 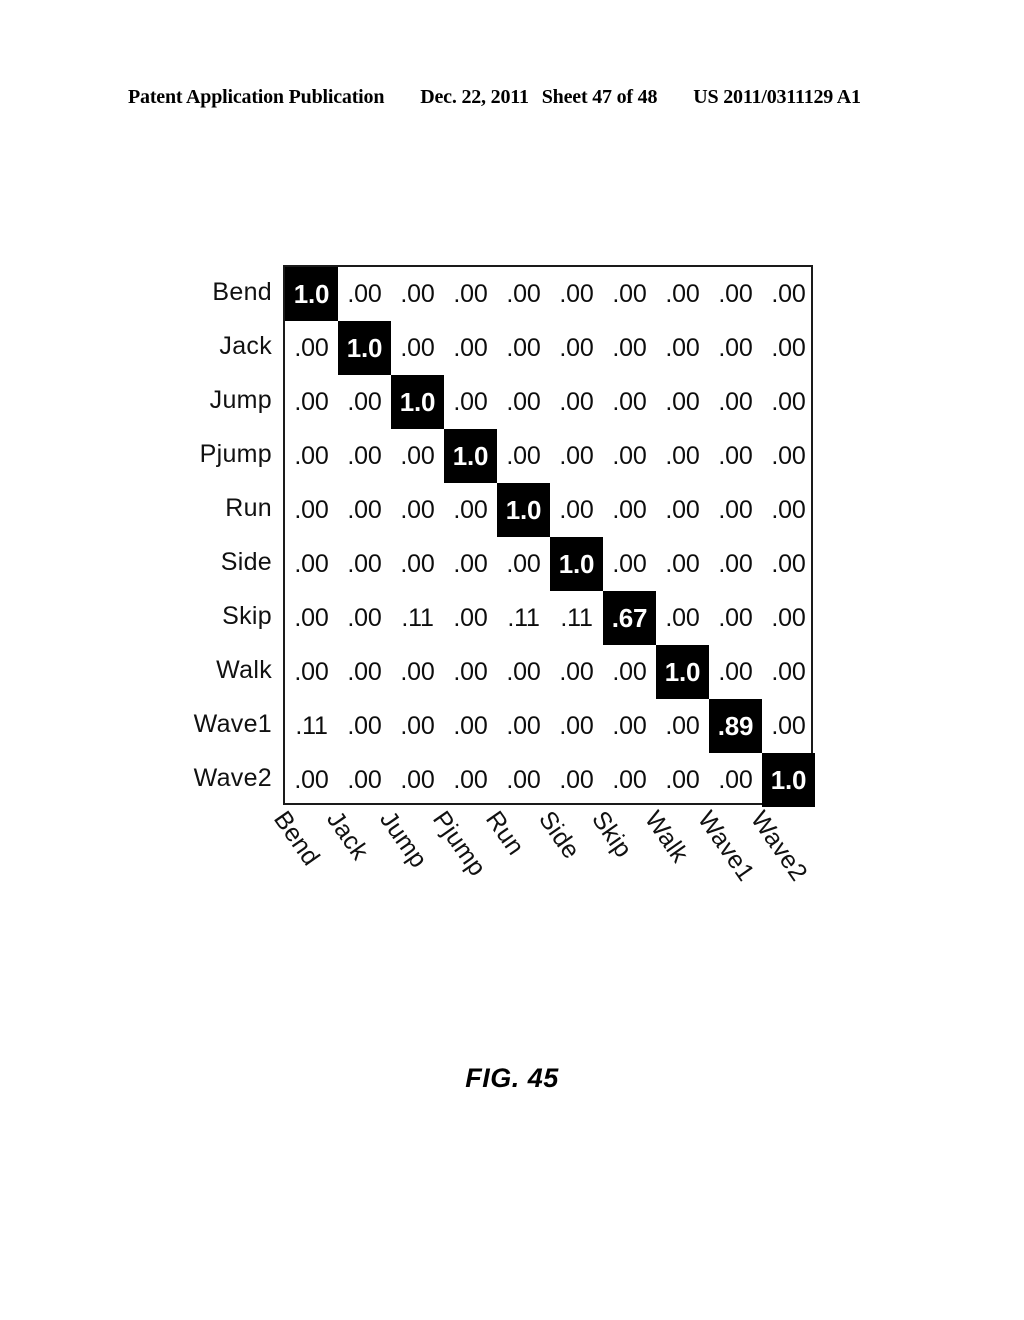 What do you see at coordinates (735, 726) in the screenshot?
I see `matrix-cell: .89` at bounding box center [735, 726].